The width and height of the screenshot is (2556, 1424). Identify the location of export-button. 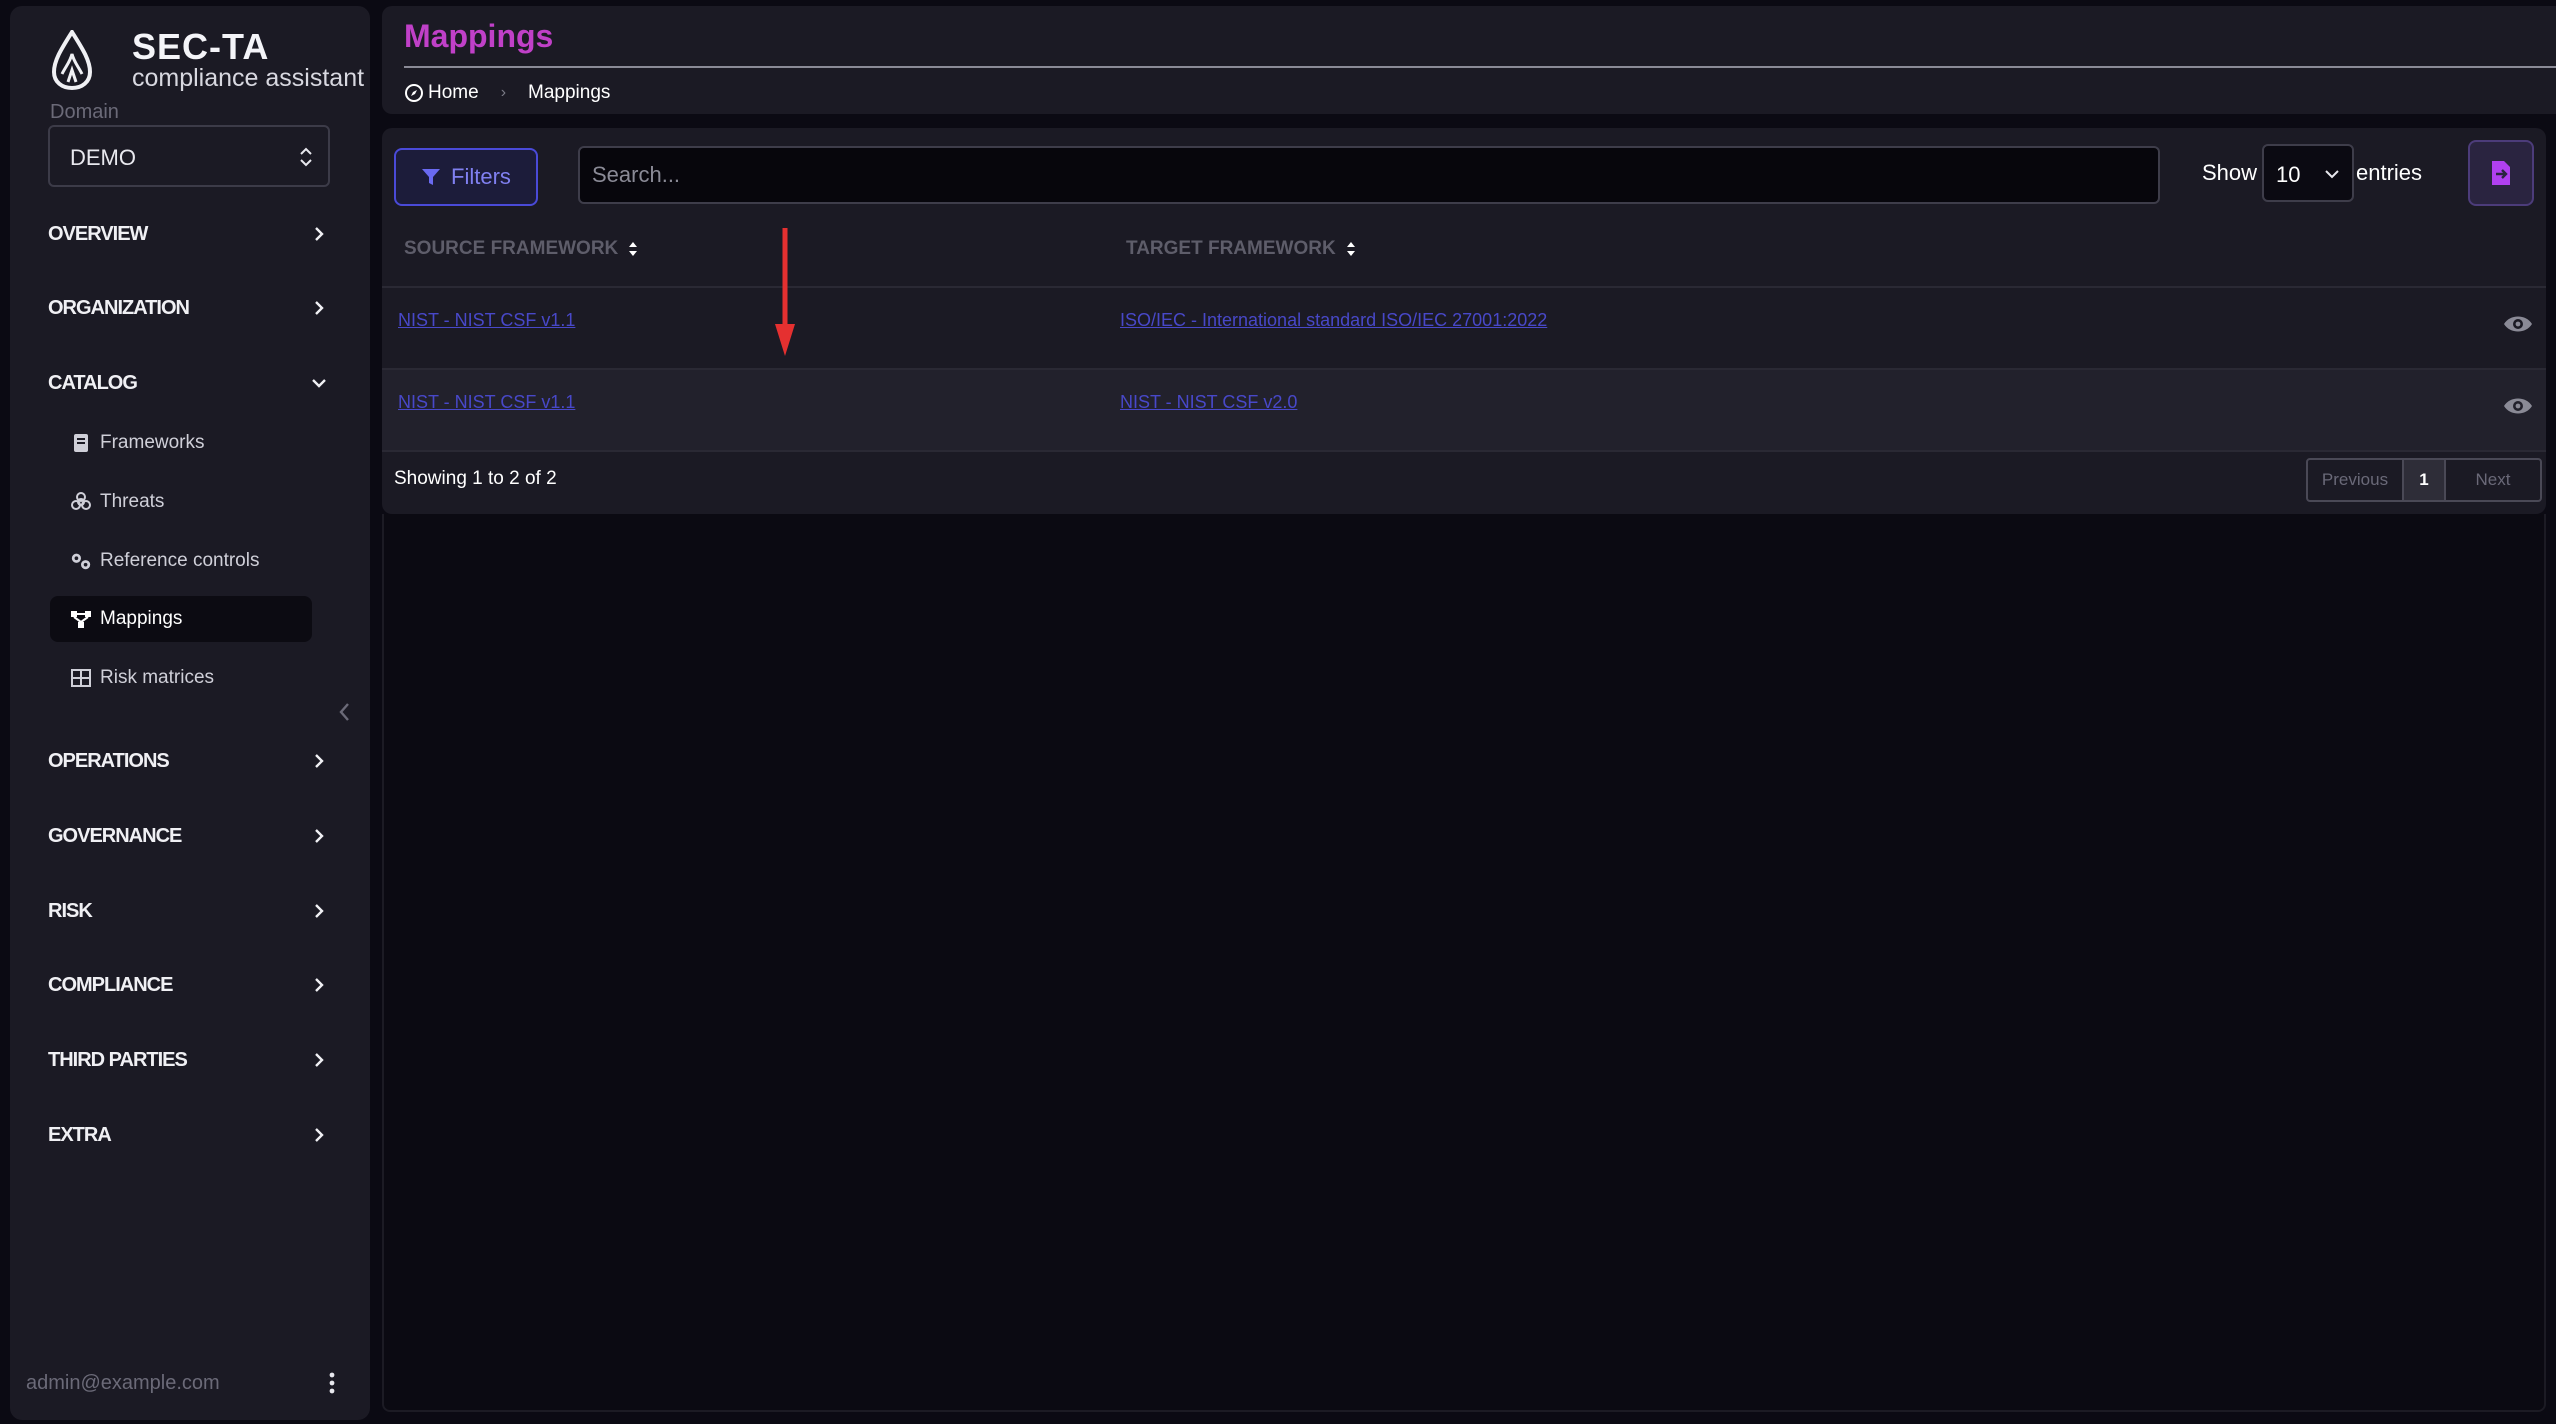
(2501, 173).